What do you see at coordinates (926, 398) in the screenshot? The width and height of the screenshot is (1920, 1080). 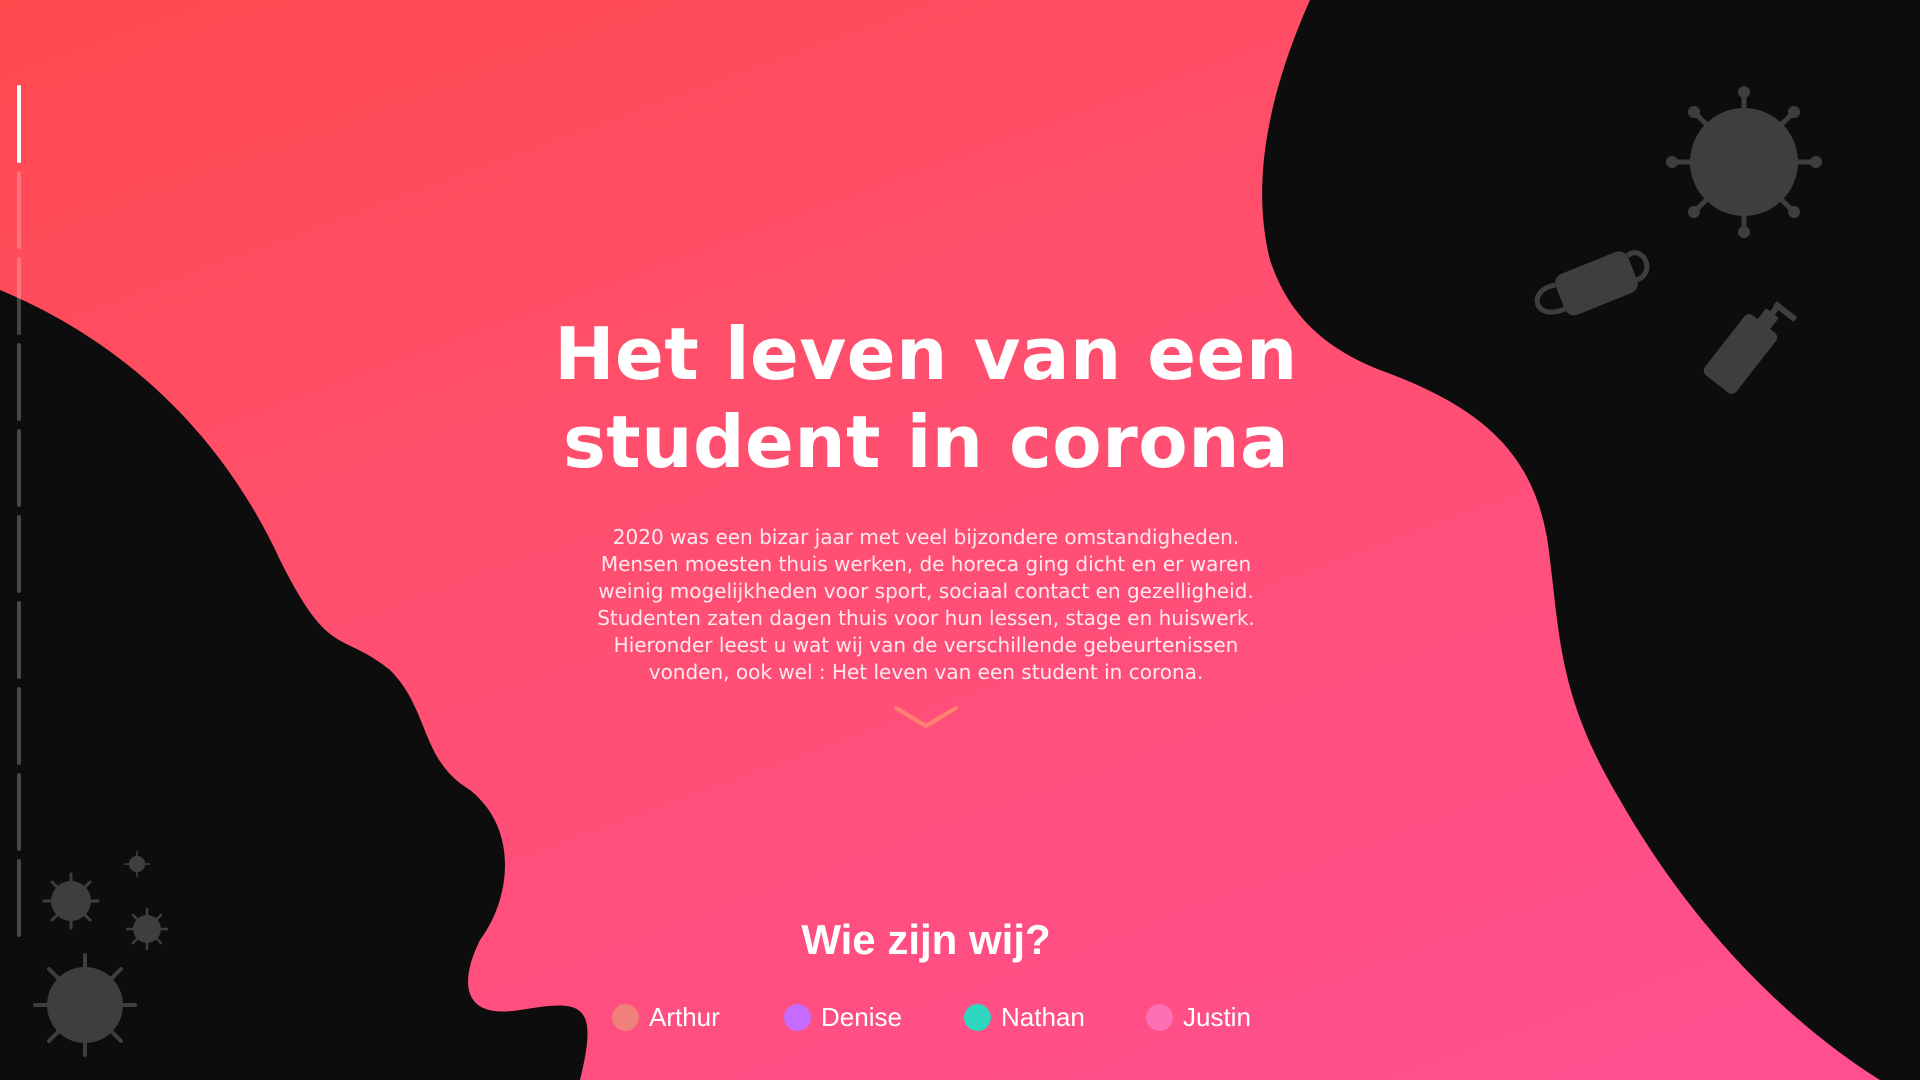 I see `page-title: Het leven van een student in corona` at bounding box center [926, 398].